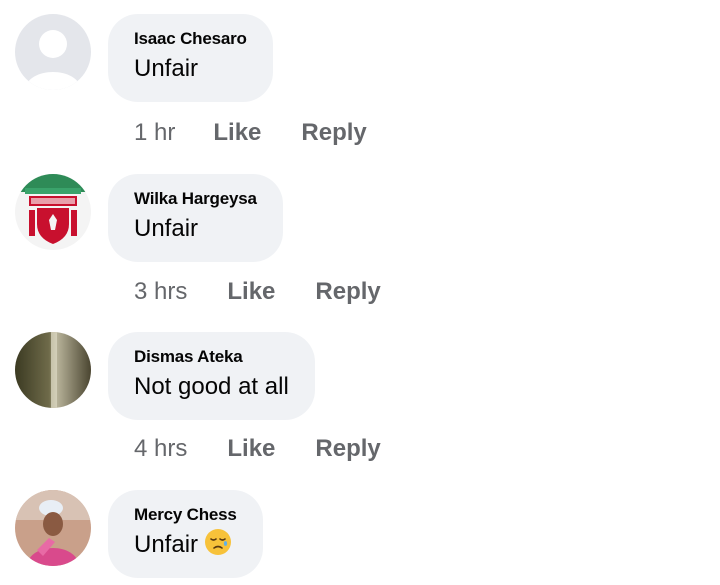  I want to click on comment-author: Mercy Chess, so click(185, 515).